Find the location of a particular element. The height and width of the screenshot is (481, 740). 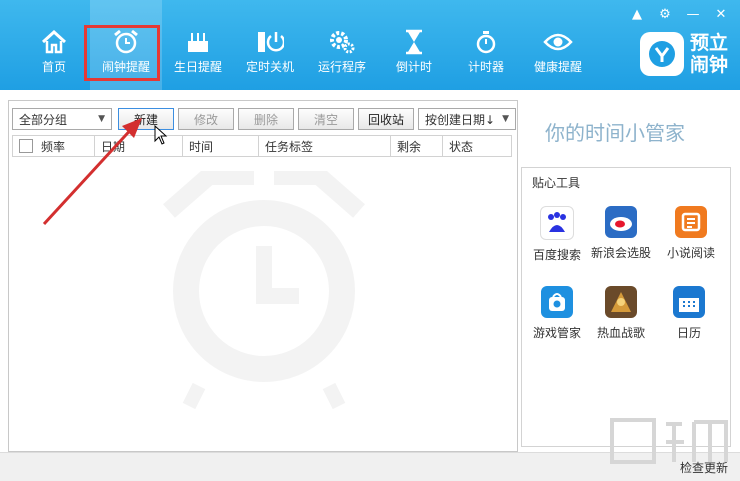

column-status: 状态 is located at coordinates (477, 146).